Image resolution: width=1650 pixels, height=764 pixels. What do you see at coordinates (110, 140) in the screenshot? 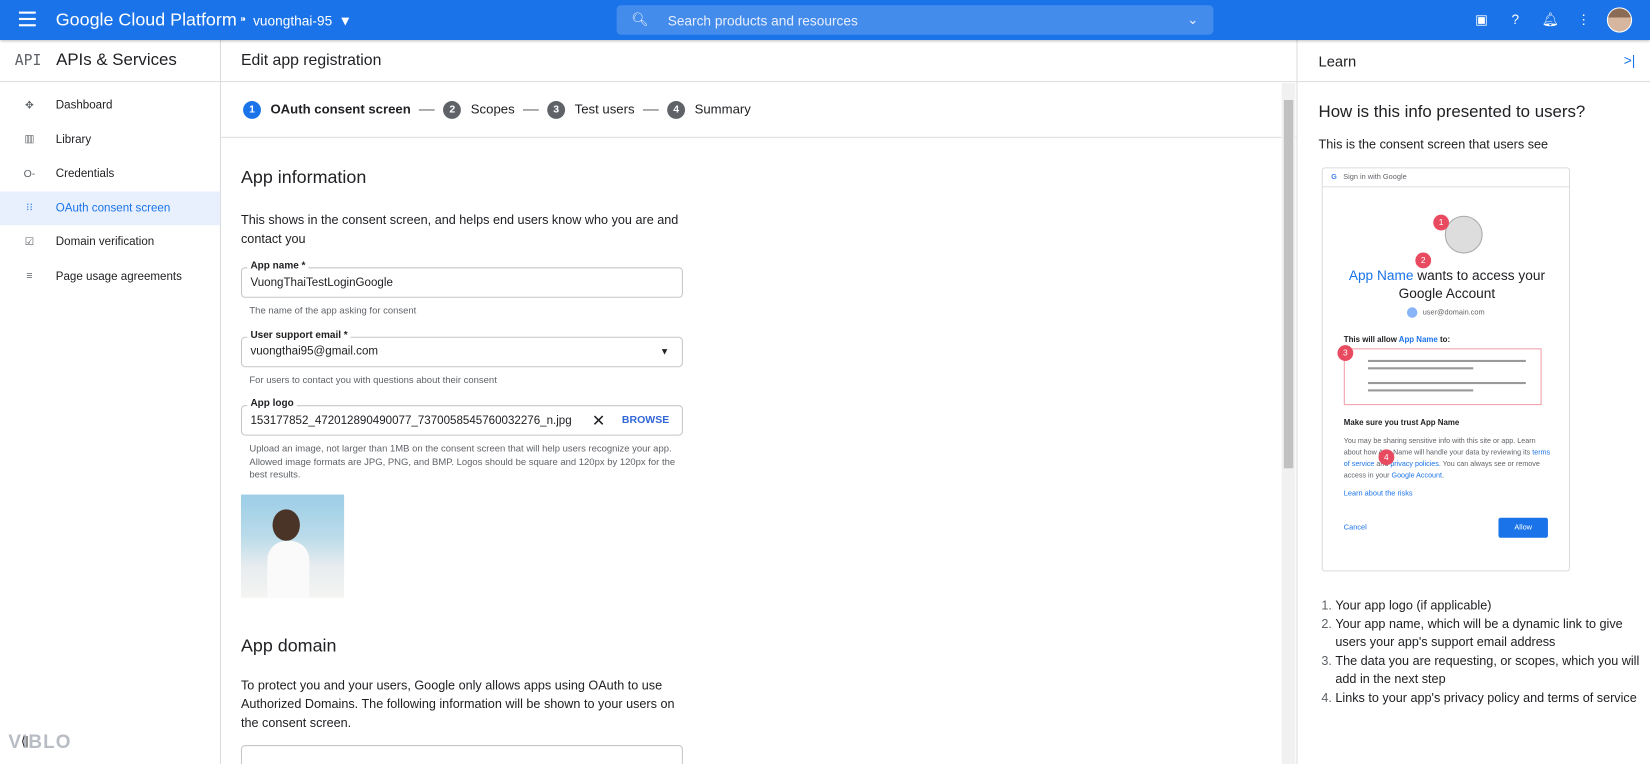
I see `sidebar-item-library: ▥ Library` at bounding box center [110, 140].